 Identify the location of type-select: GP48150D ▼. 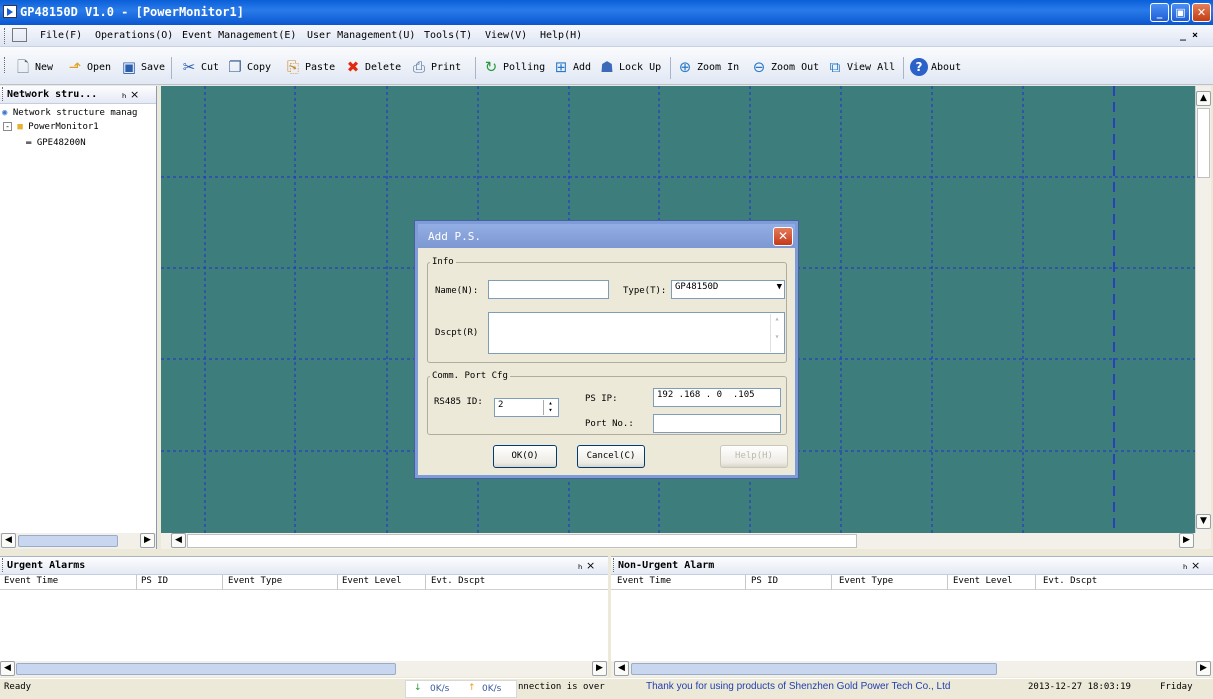
(728, 289).